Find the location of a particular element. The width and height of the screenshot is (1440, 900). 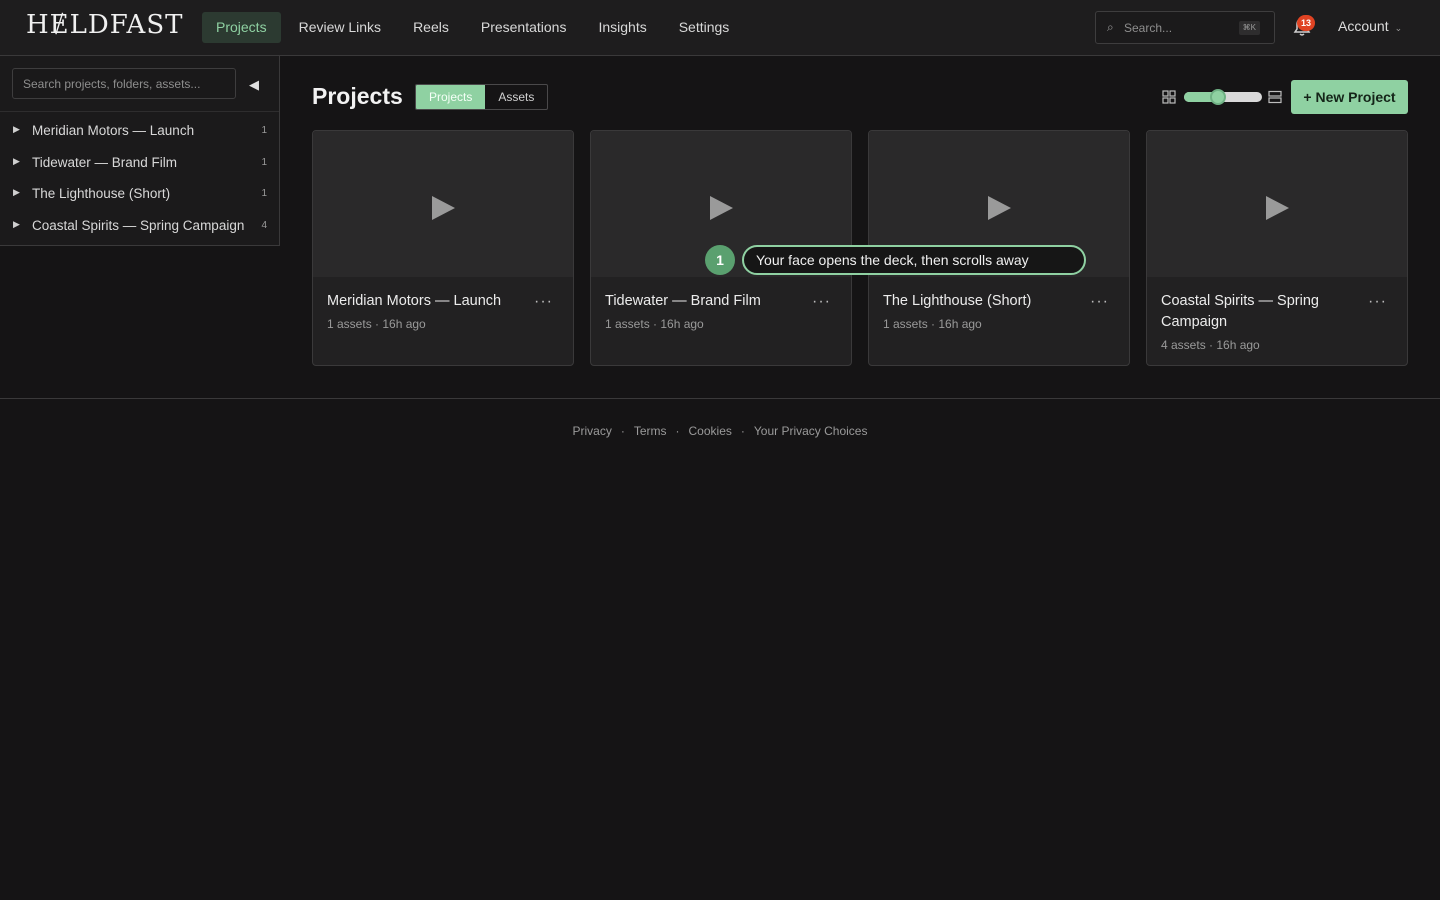

terms-link: Terms is located at coordinates (650, 431).